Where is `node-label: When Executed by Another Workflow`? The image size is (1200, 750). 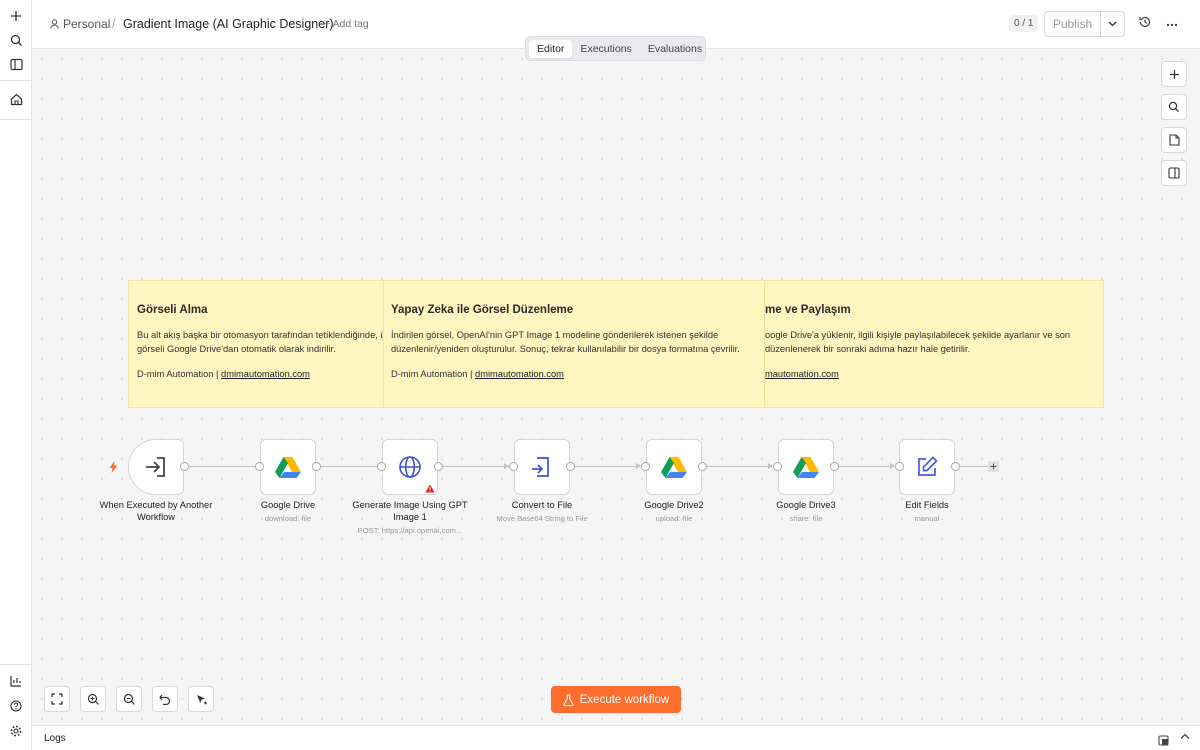
node-label: When Executed by Another Workflow is located at coordinates (156, 511).